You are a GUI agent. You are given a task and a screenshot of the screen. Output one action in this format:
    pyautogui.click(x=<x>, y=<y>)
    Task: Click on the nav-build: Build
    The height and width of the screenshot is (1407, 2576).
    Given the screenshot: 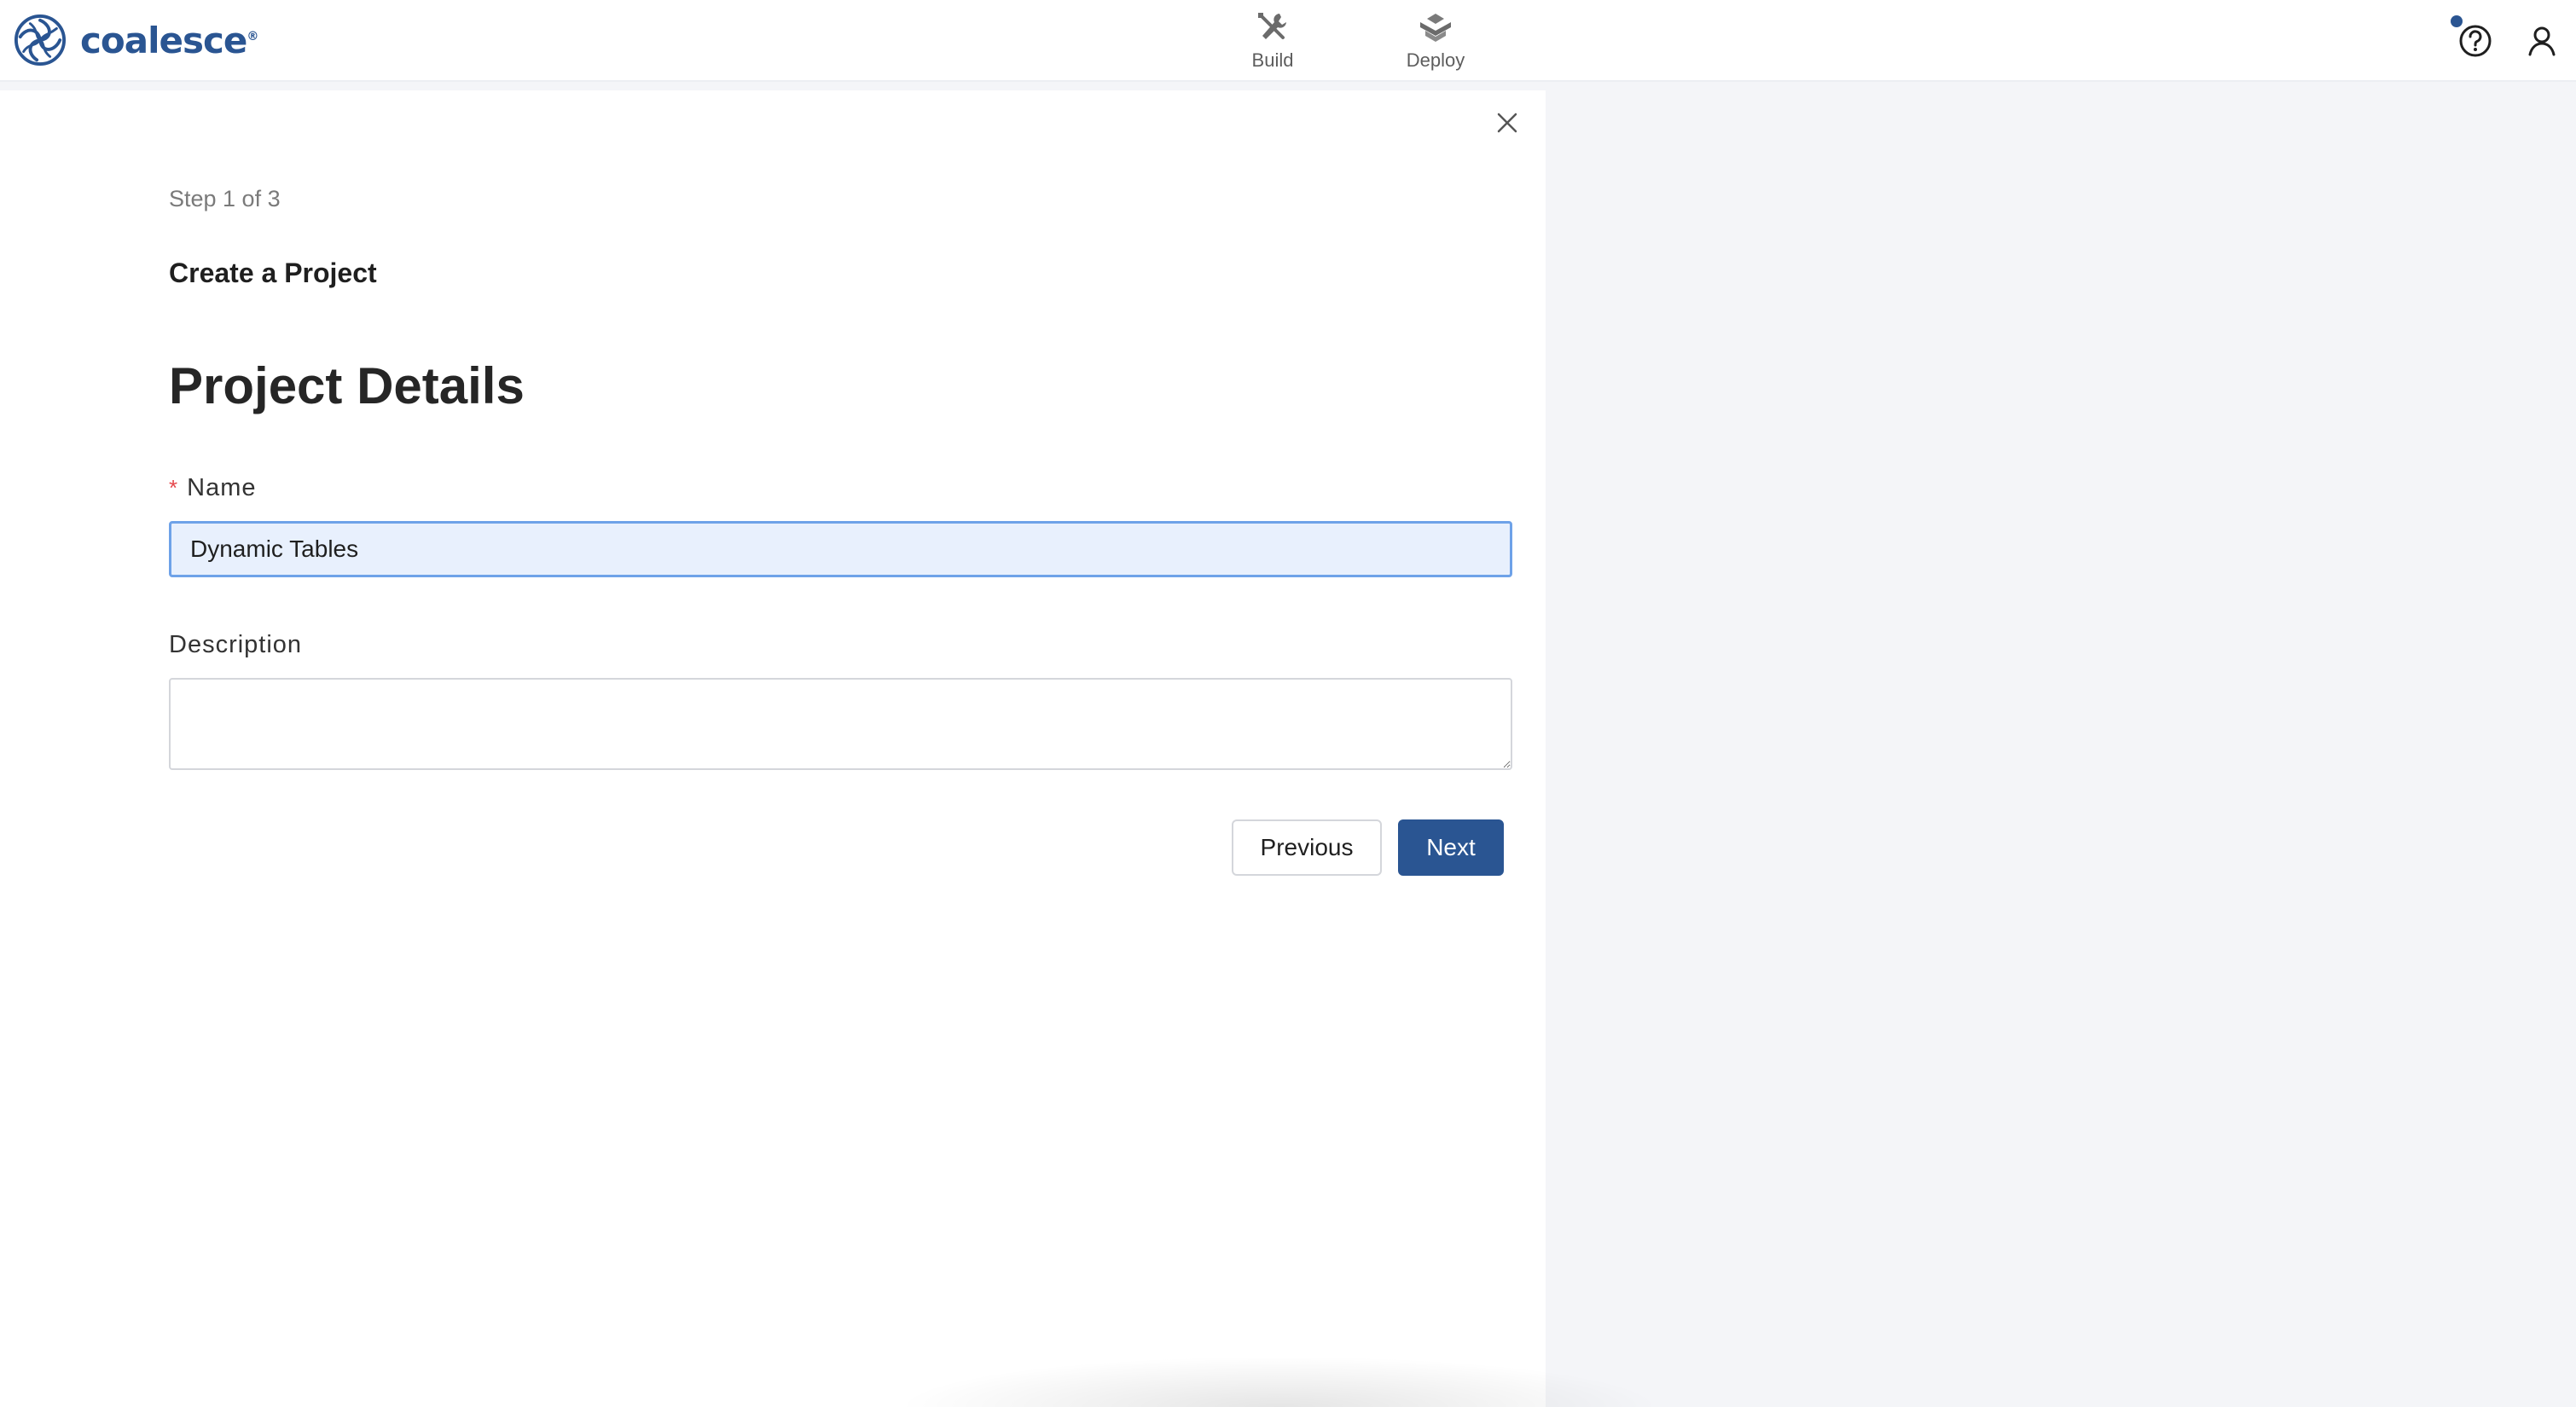 What is the action you would take?
    pyautogui.click(x=1273, y=43)
    